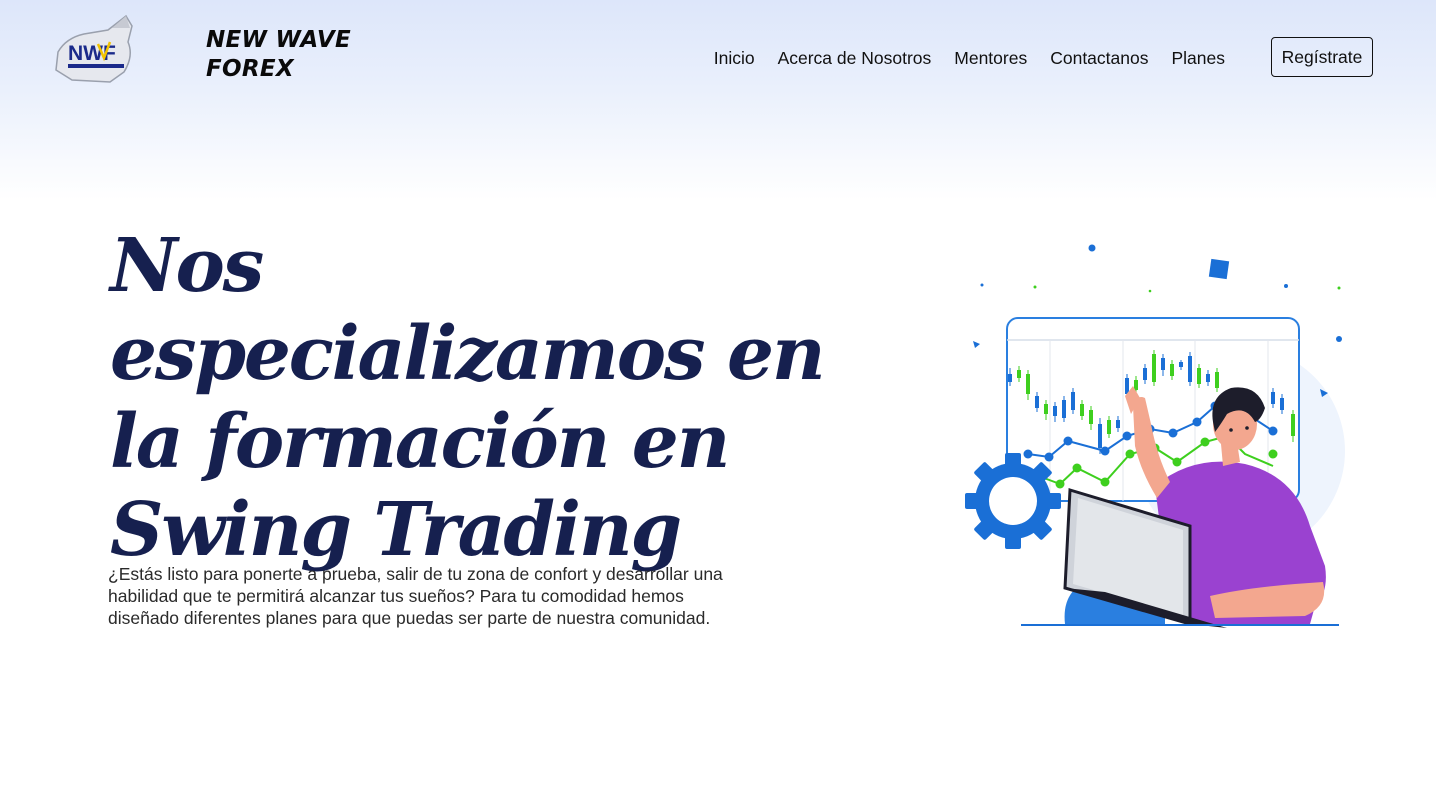  What do you see at coordinates (734, 58) in the screenshot?
I see `nav-inicio: Inicio` at bounding box center [734, 58].